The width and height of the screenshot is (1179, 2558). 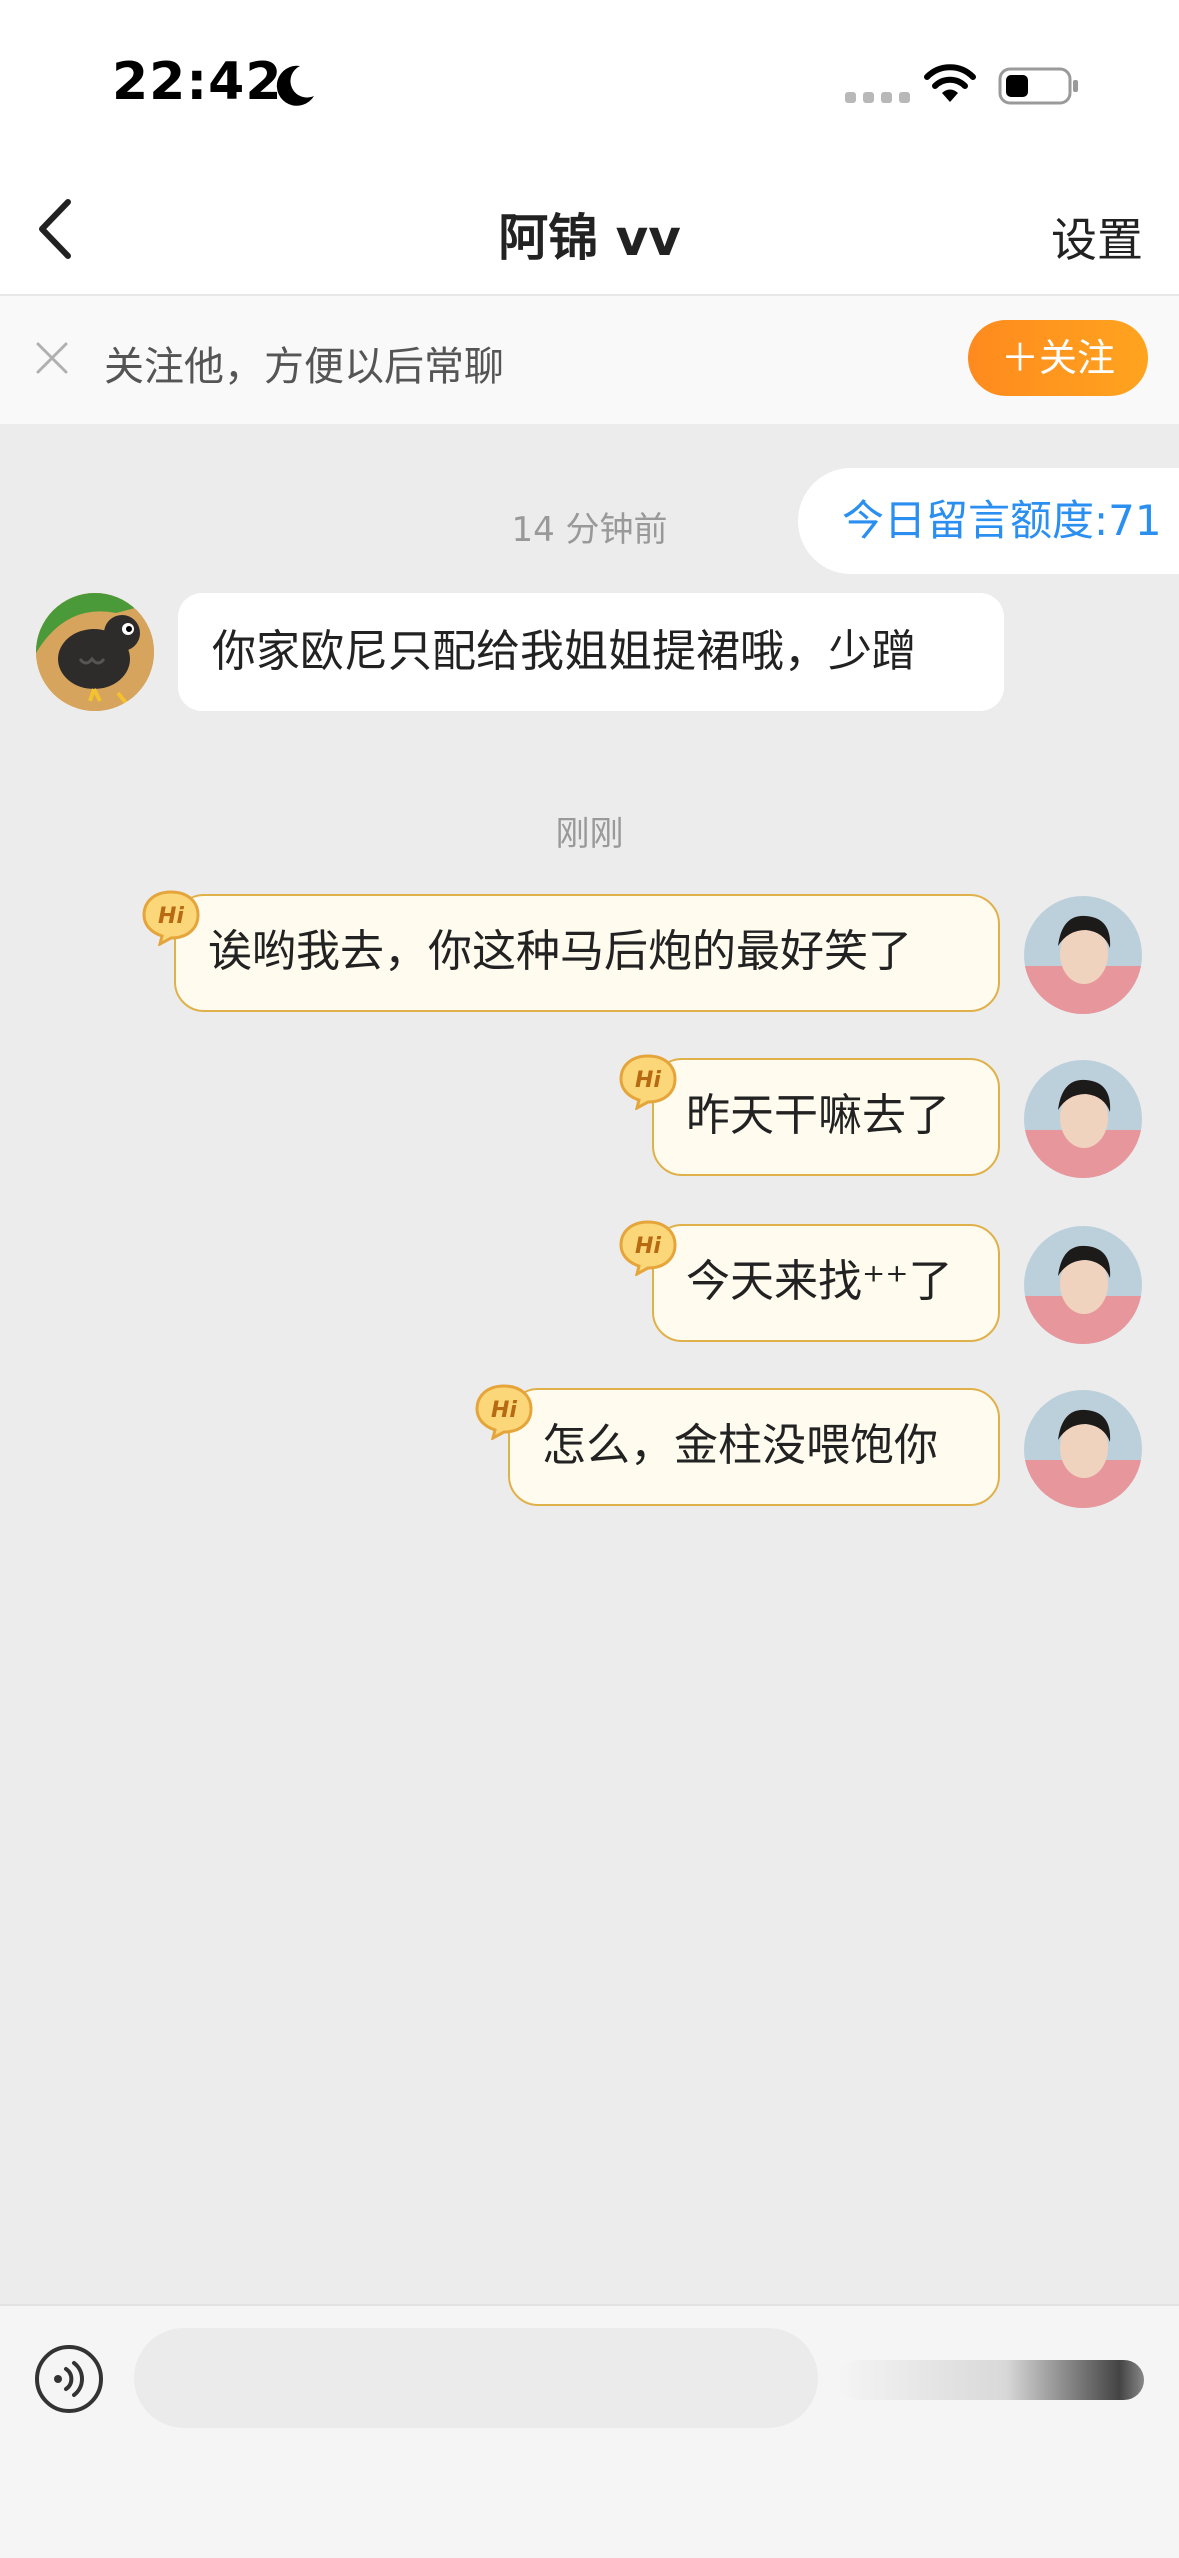 What do you see at coordinates (589, 80) in the screenshot?
I see `status-bar: 22:42` at bounding box center [589, 80].